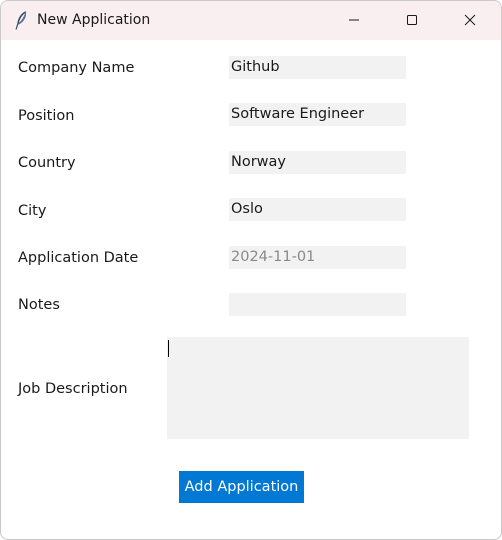  I want to click on city-label: City, so click(32, 211).